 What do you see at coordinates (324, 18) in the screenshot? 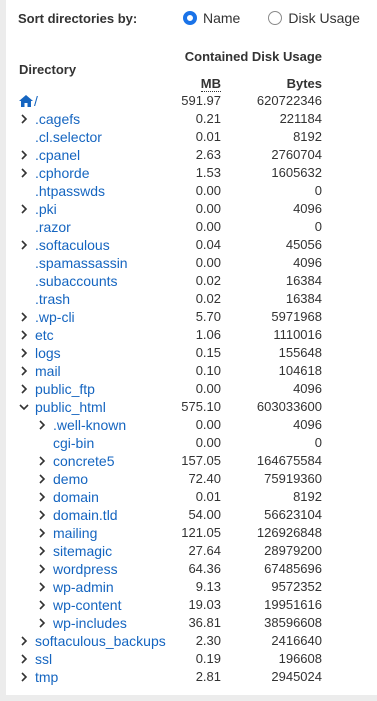
I see `sort-by-disk-usage-label: Disk Usage` at bounding box center [324, 18].